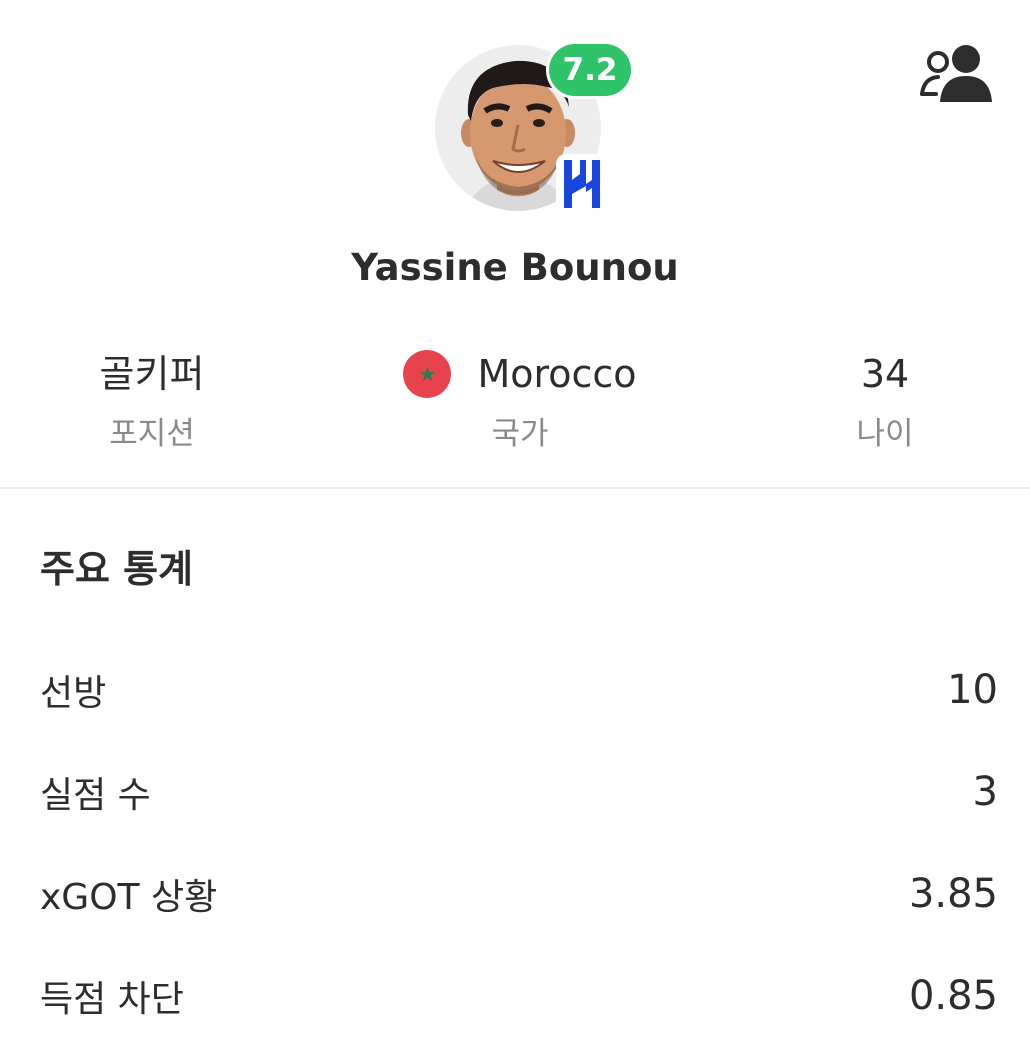 The image size is (1030, 1049). Describe the element at coordinates (117, 569) in the screenshot. I see `stats-section-title: 주요 통계` at that location.